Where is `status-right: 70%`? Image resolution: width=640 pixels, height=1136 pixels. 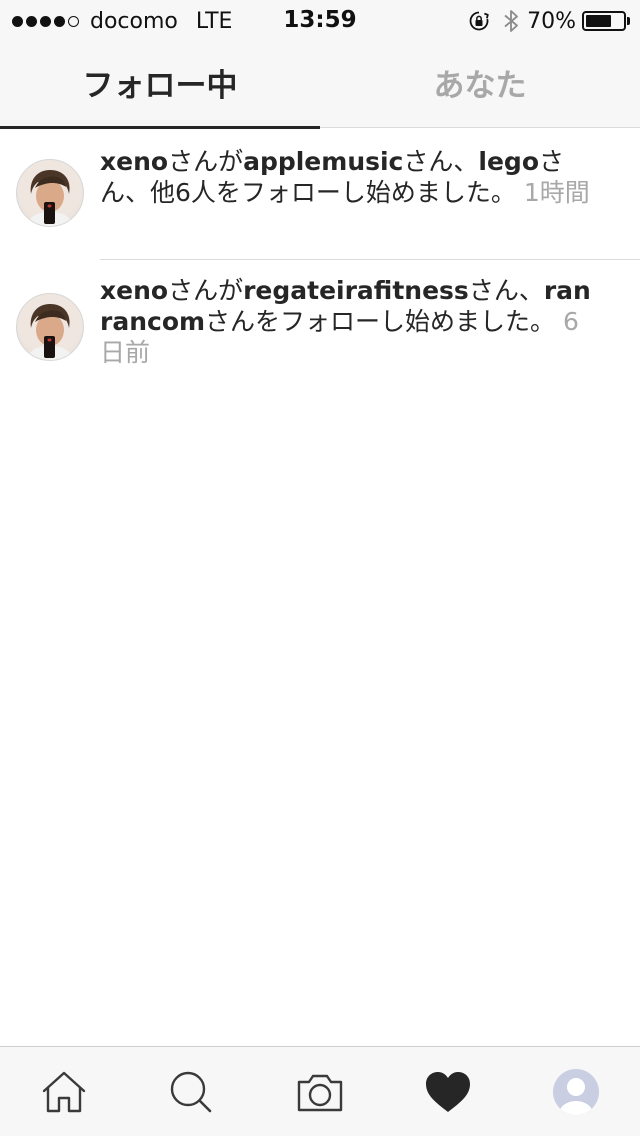 status-right: 70% is located at coordinates (548, 21).